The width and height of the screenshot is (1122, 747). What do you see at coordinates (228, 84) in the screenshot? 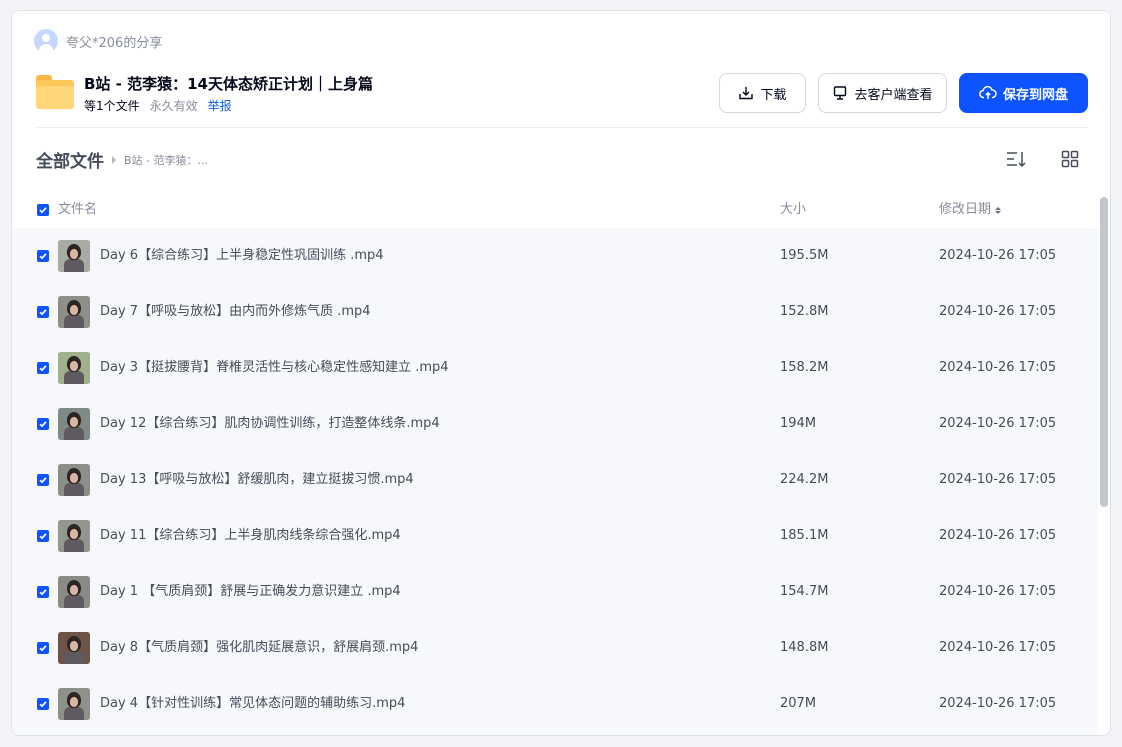
I see `share-title: B站 - 范李猿：14天体态矫正计划｜上身篇` at bounding box center [228, 84].